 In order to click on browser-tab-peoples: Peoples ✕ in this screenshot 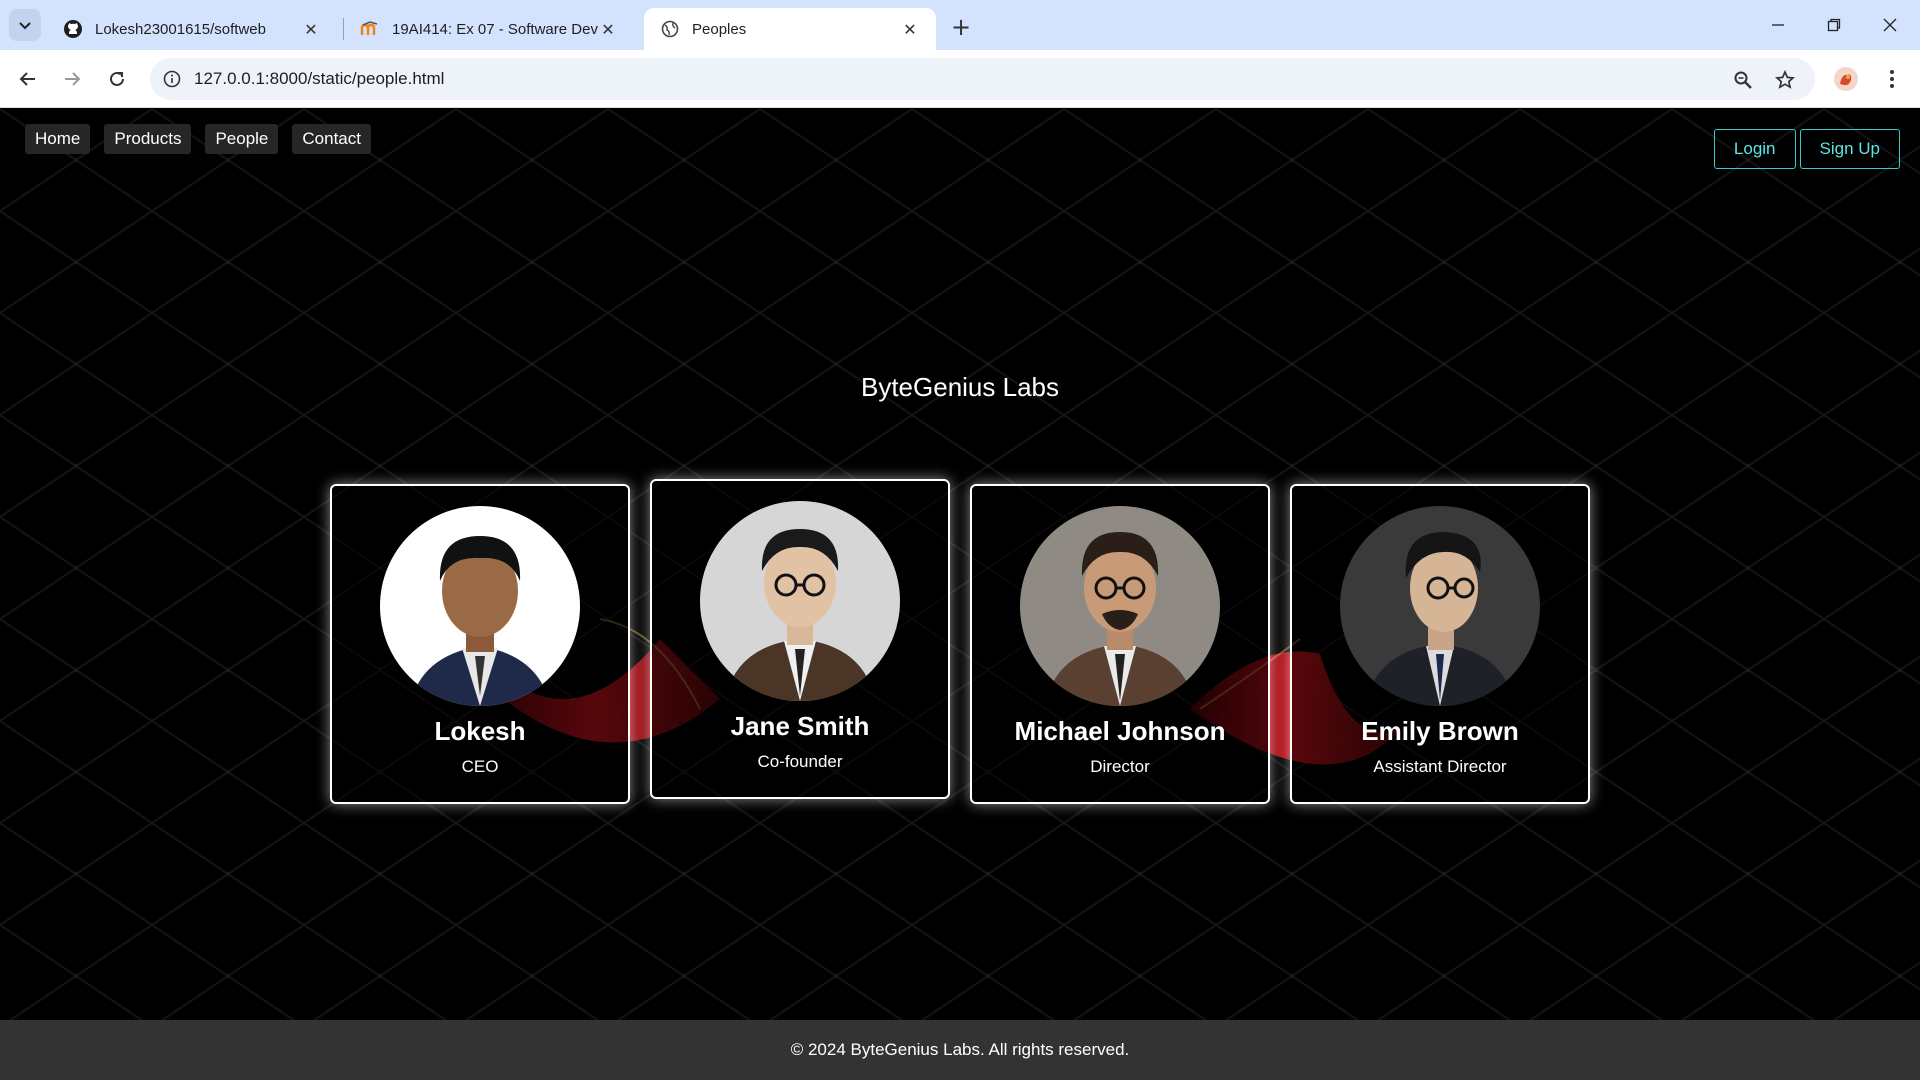, I will do `click(790, 29)`.